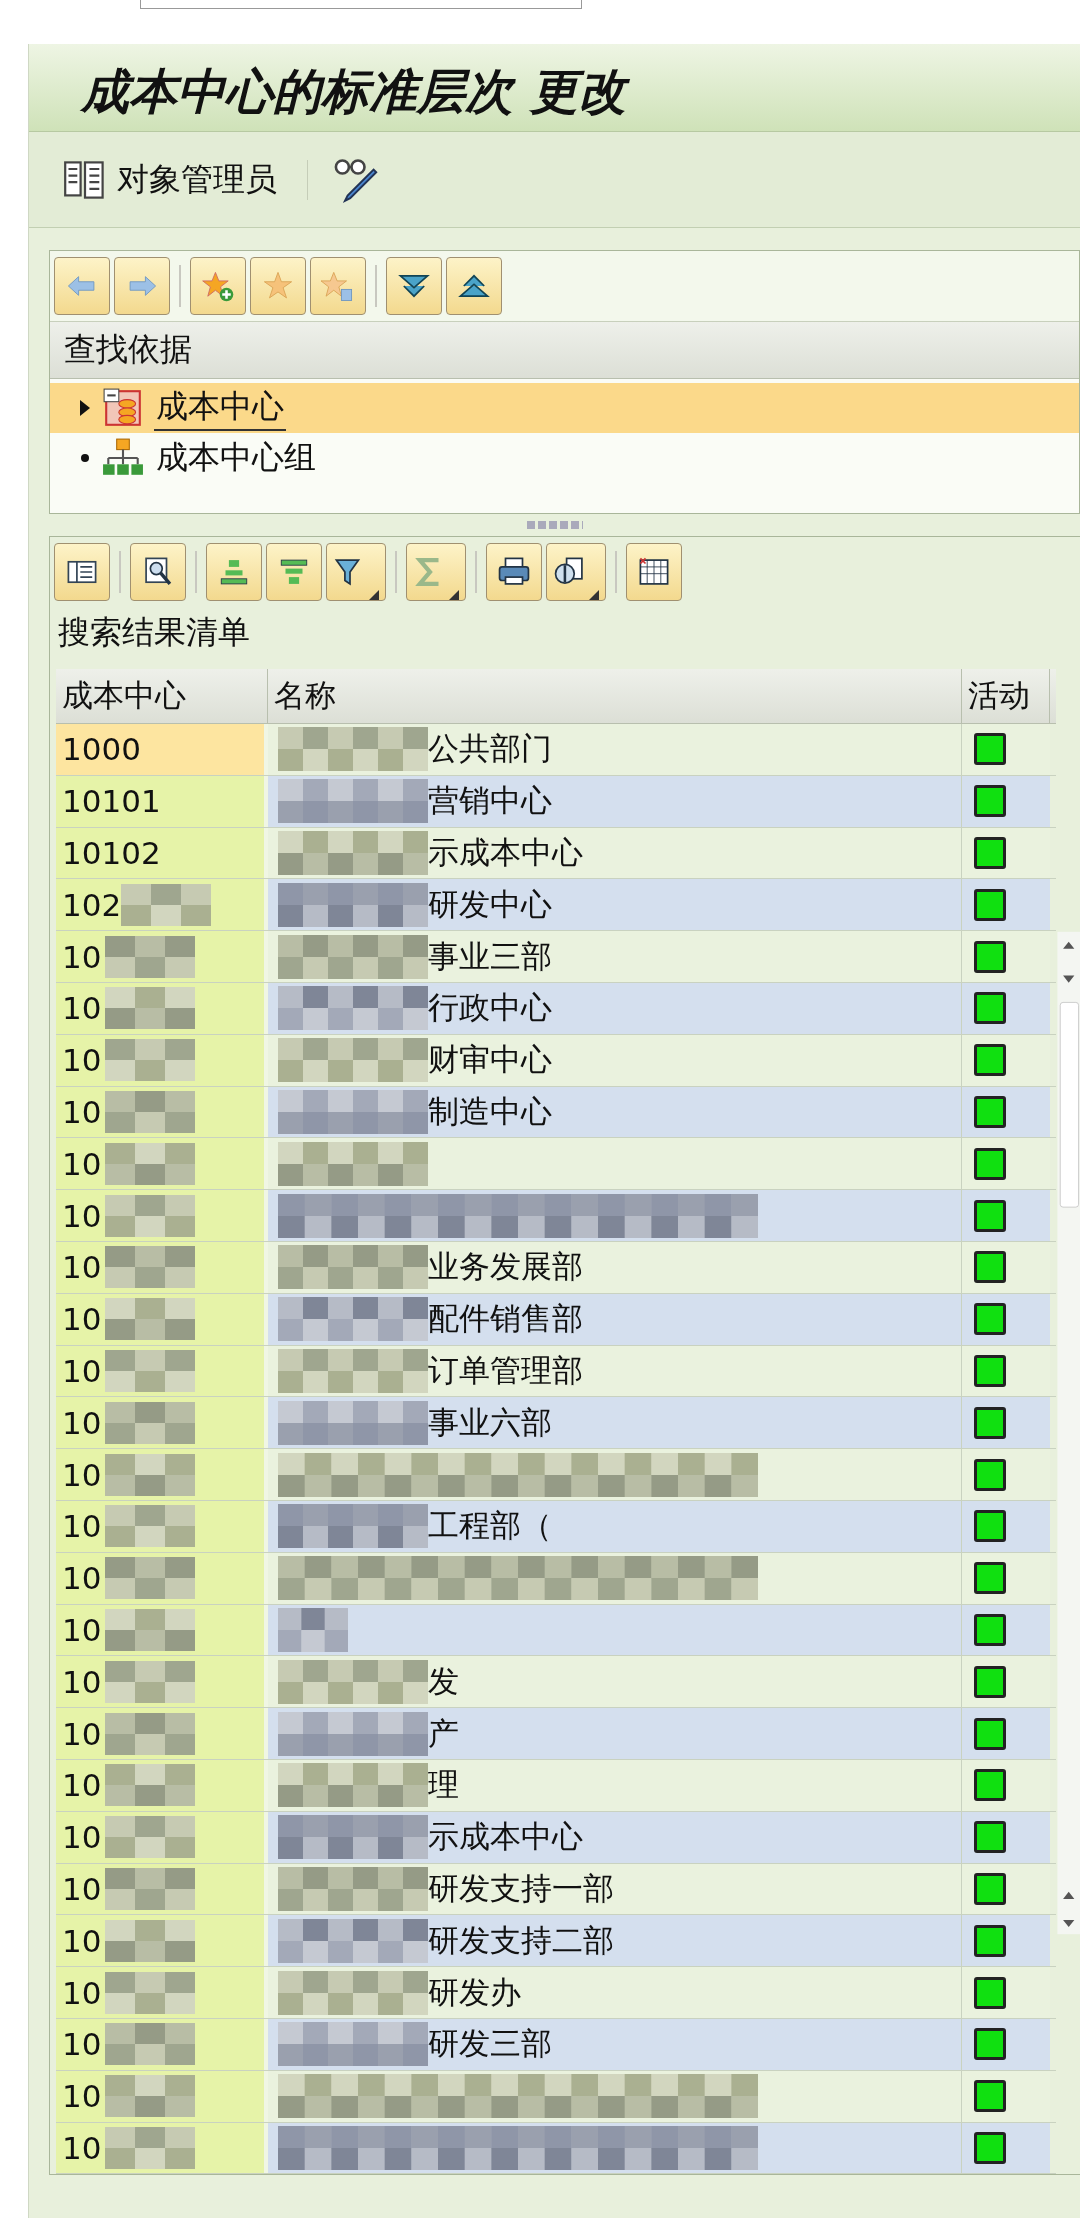 This screenshot has height=2218, width=1080. I want to click on cost-center-name: 工程部（, so click(490, 1526).